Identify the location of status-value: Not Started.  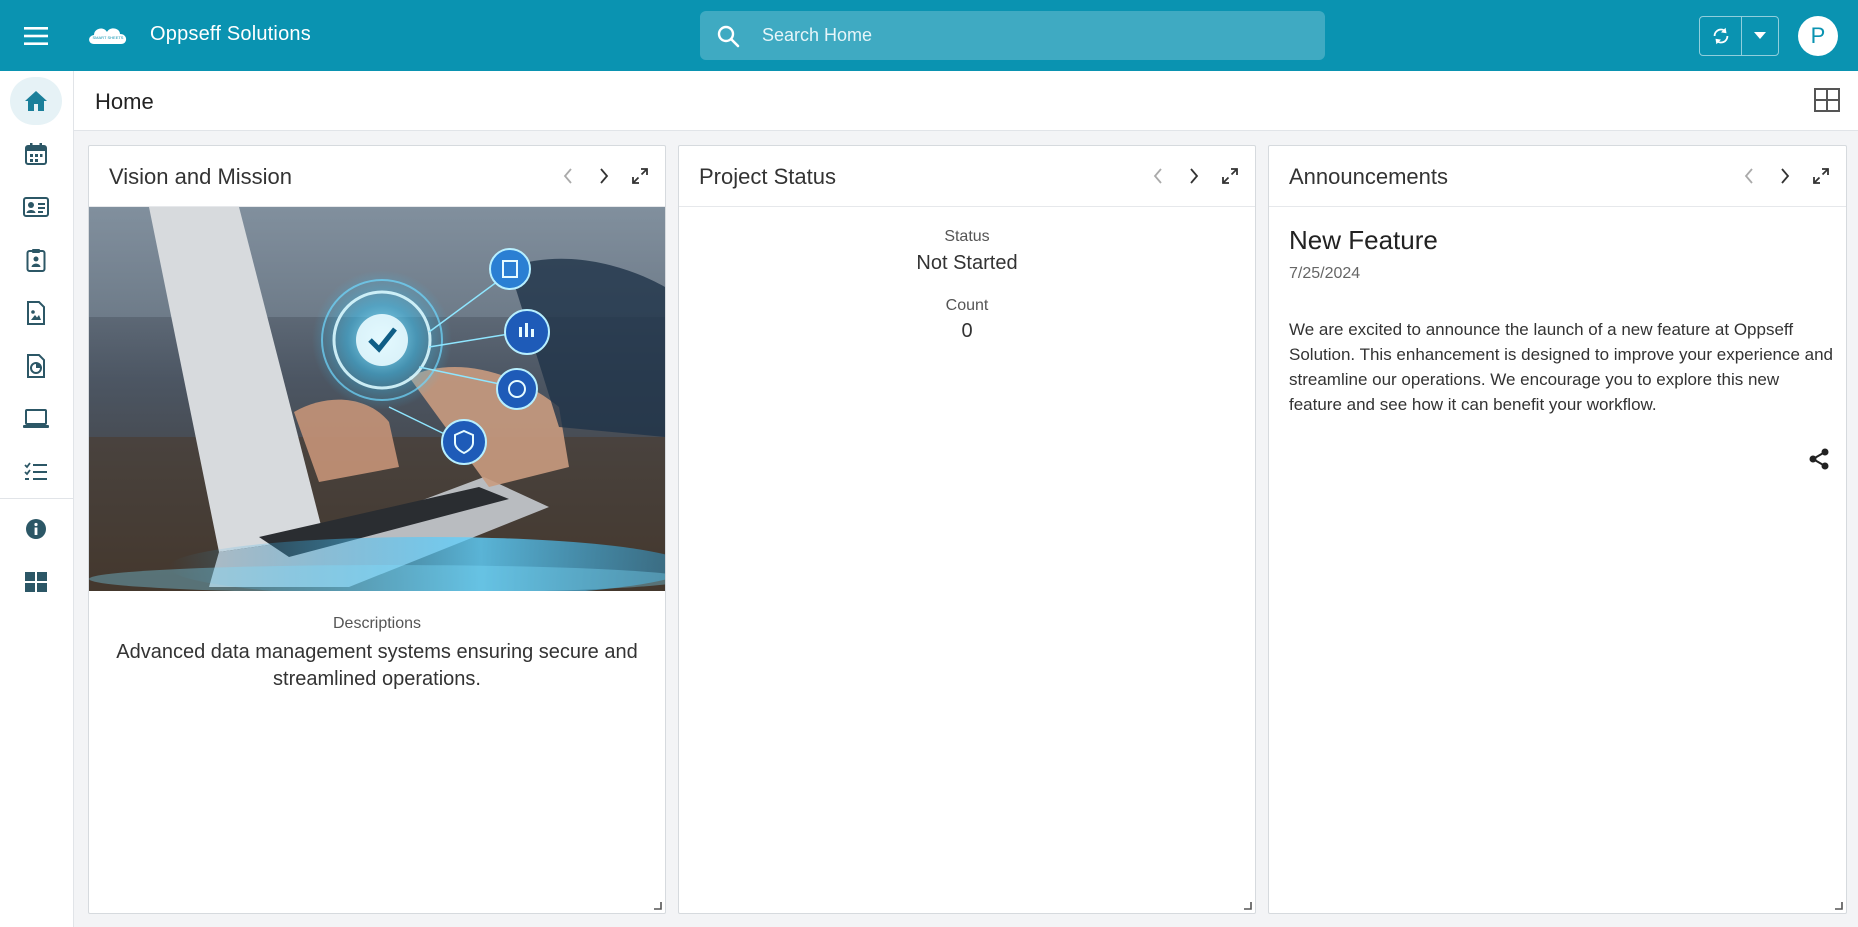
(967, 263).